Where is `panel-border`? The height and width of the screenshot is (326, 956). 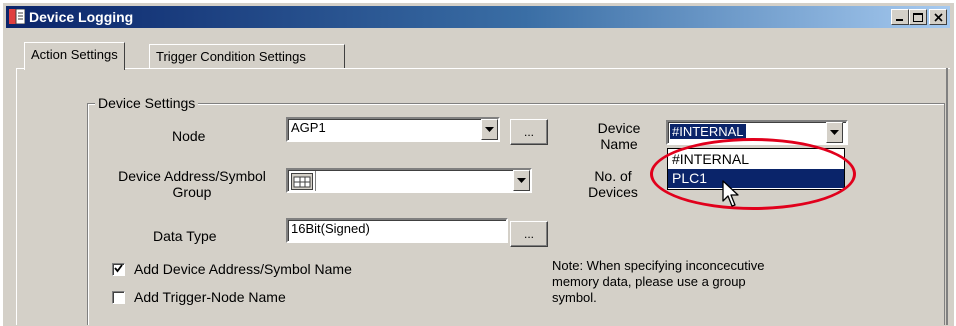
panel-border is located at coordinates (947, 196).